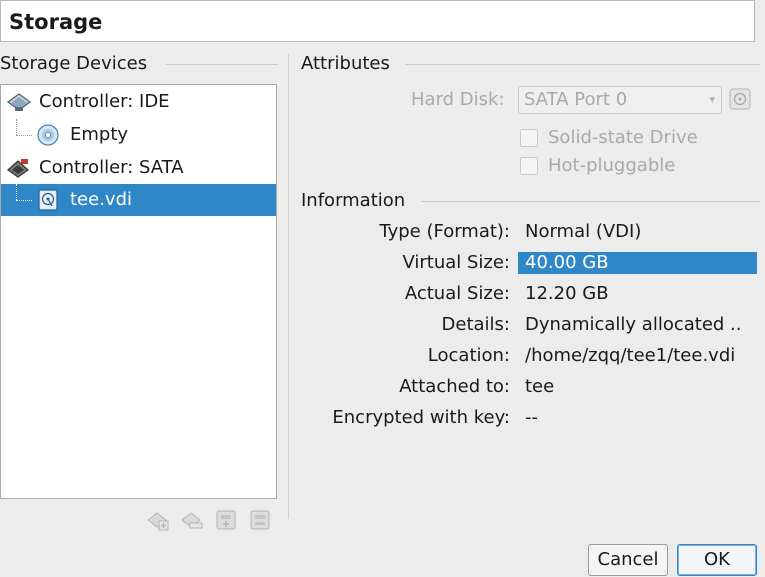  Describe the element at coordinates (712, 99) in the screenshot. I see `chevron-down-icon: ▾` at that location.